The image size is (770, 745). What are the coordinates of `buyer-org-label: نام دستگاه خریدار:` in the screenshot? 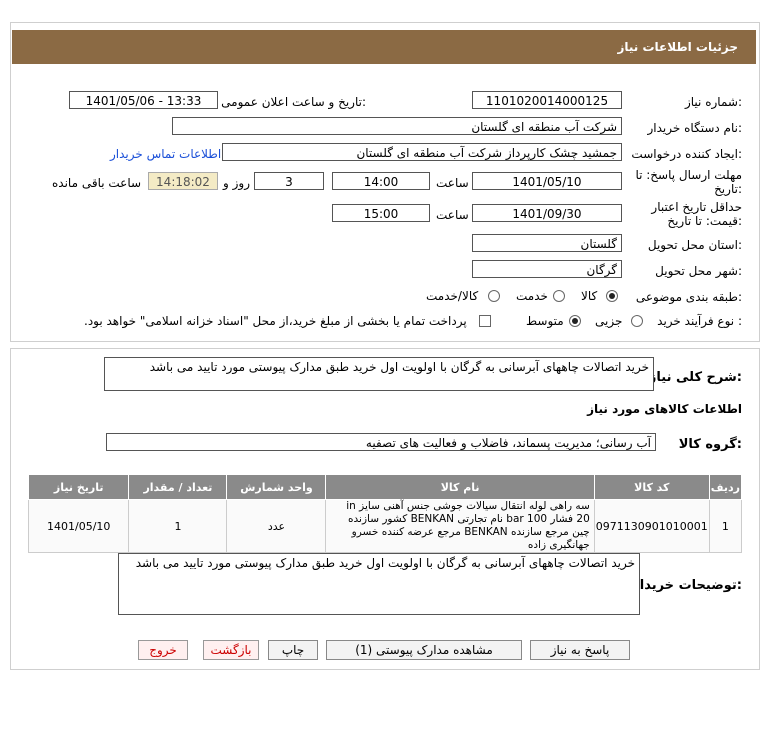 It's located at (695, 128).